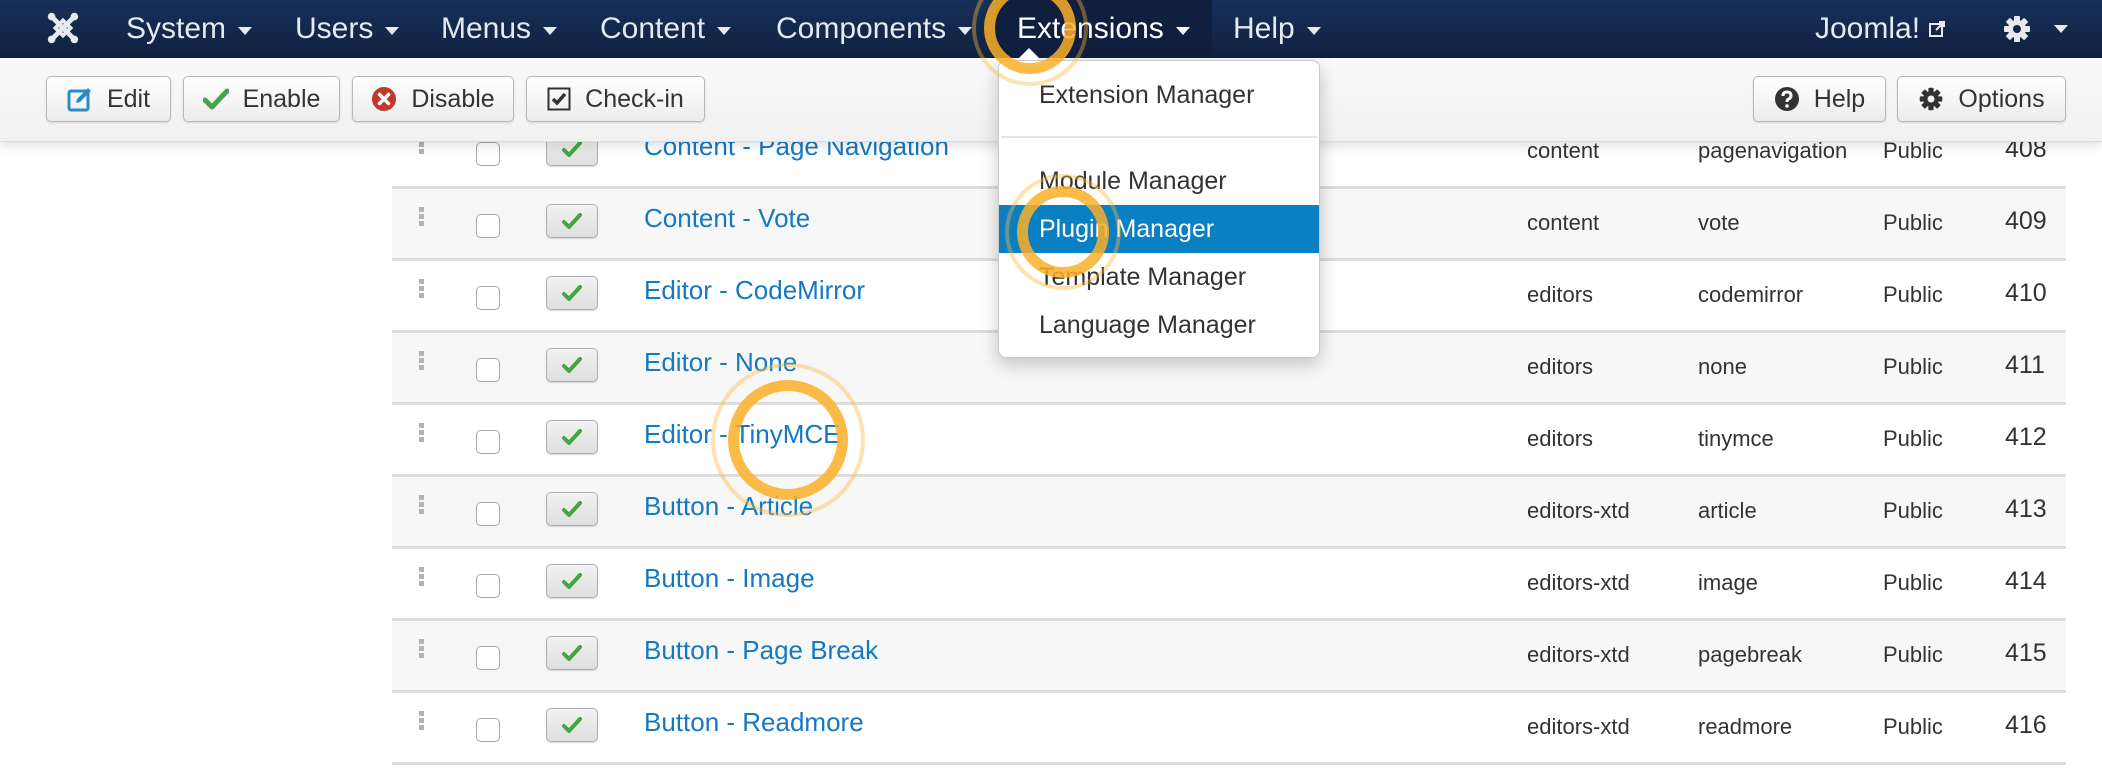 This screenshot has width=2102, height=776. What do you see at coordinates (2026, 653) in the screenshot?
I see `plugin-id: 415` at bounding box center [2026, 653].